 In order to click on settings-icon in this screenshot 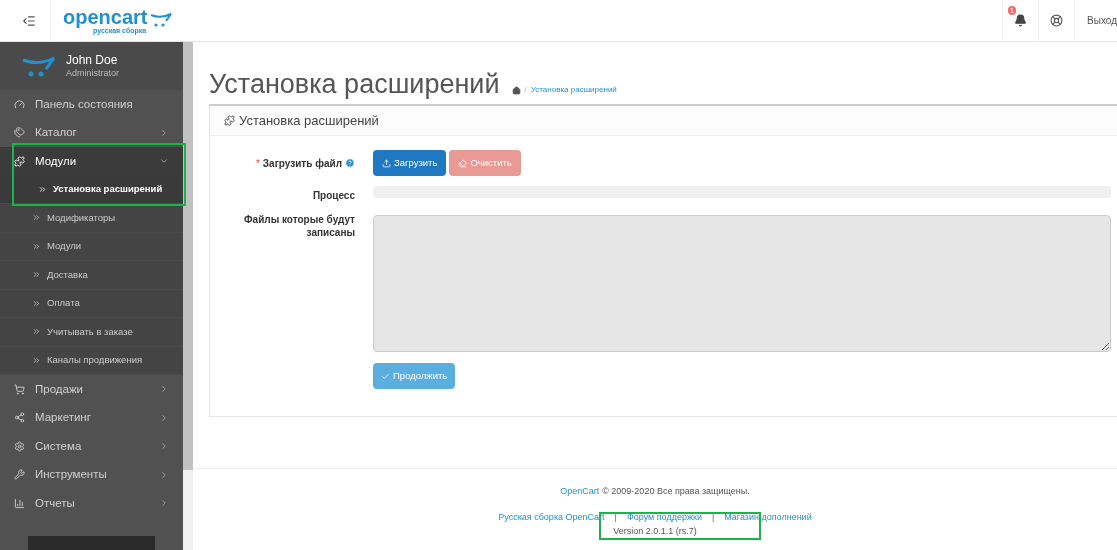, I will do `click(19, 446)`.